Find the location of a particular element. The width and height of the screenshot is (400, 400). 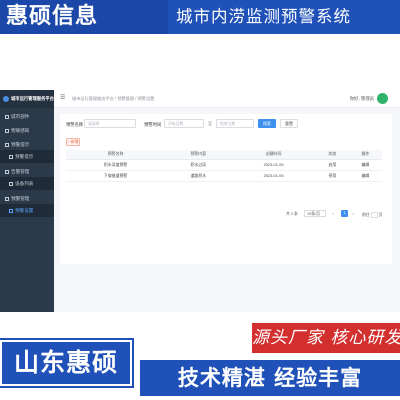

table-row: 下穿隧道预警 道路积水 2023-01-05 停用 编辑 is located at coordinates (224, 176).